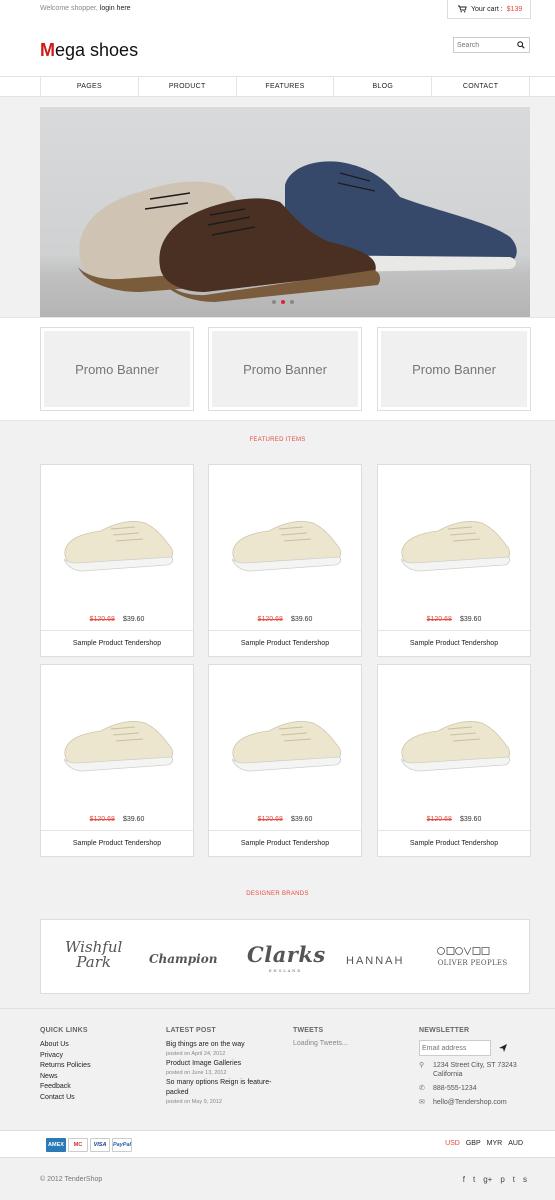  I want to click on post-title: So many options Reign is feature-packed, so click(221, 1088).